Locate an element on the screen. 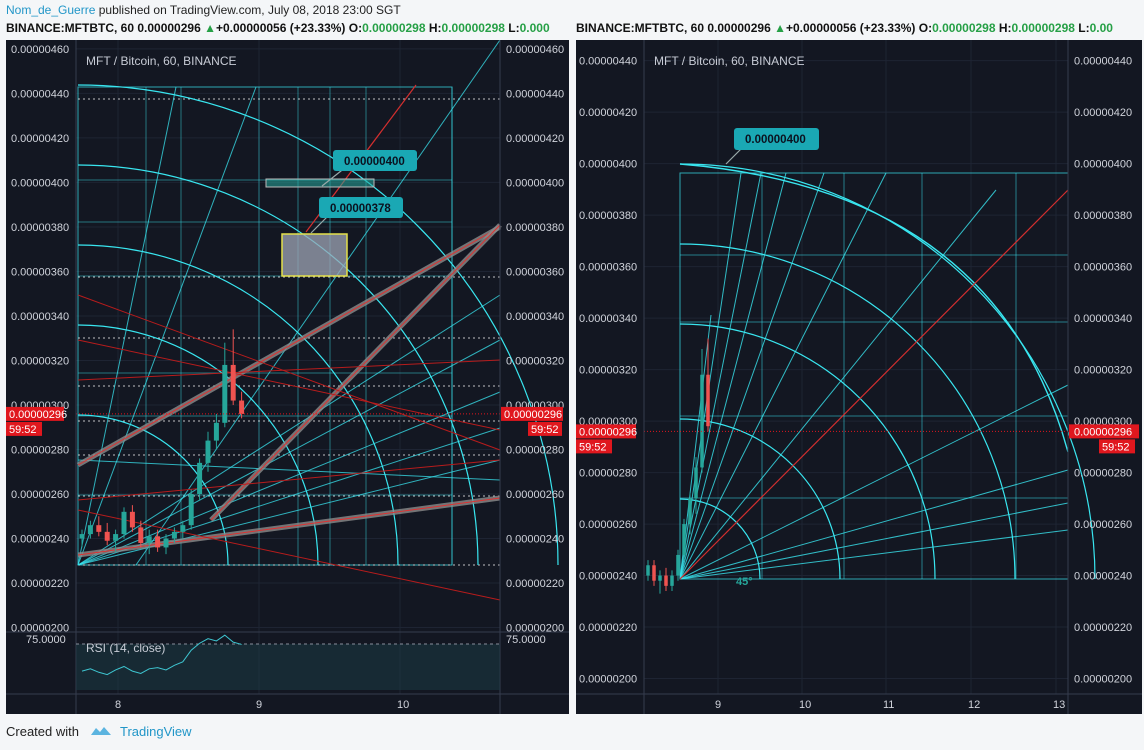  open-label: O: is located at coordinates (925, 28).